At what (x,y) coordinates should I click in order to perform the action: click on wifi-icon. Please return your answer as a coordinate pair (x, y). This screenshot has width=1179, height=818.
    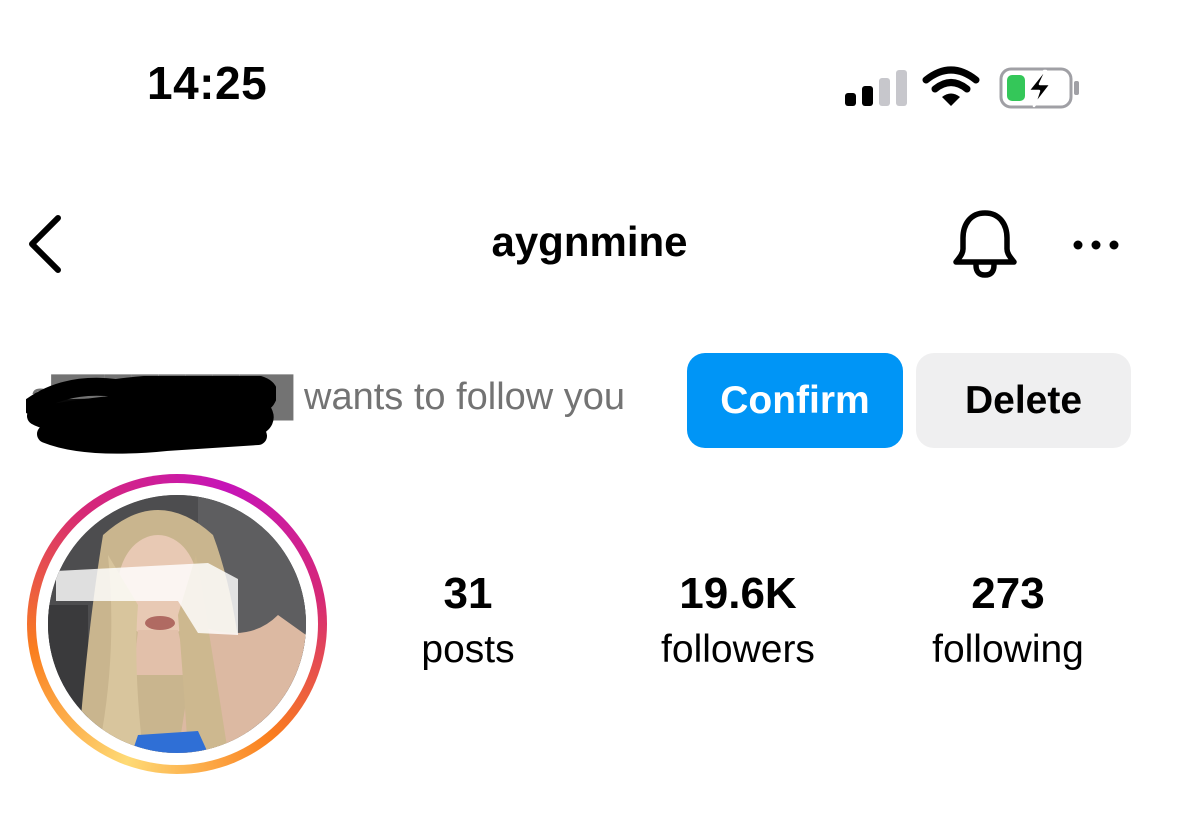
    Looking at the image, I should click on (951, 86).